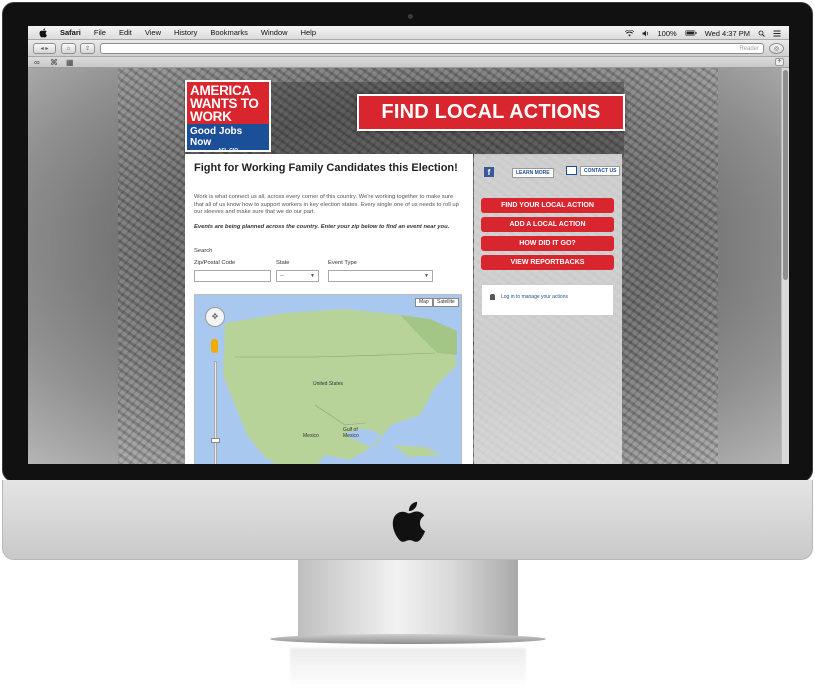 The height and width of the screenshot is (700, 815). I want to click on contact-us-link: CONTACT US, so click(600, 171).